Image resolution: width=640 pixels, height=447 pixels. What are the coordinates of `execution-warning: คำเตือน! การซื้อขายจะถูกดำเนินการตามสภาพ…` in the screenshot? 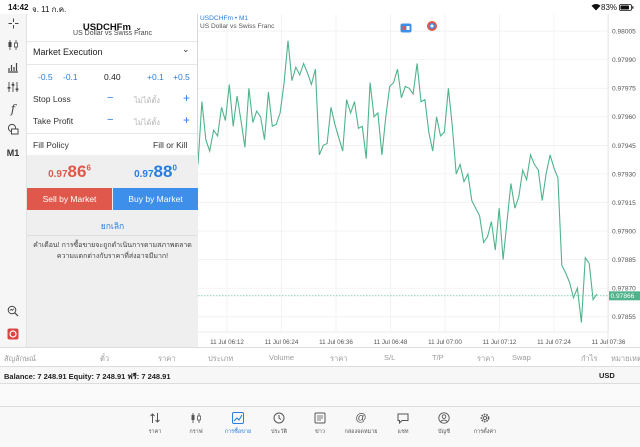 It's located at (112, 251).